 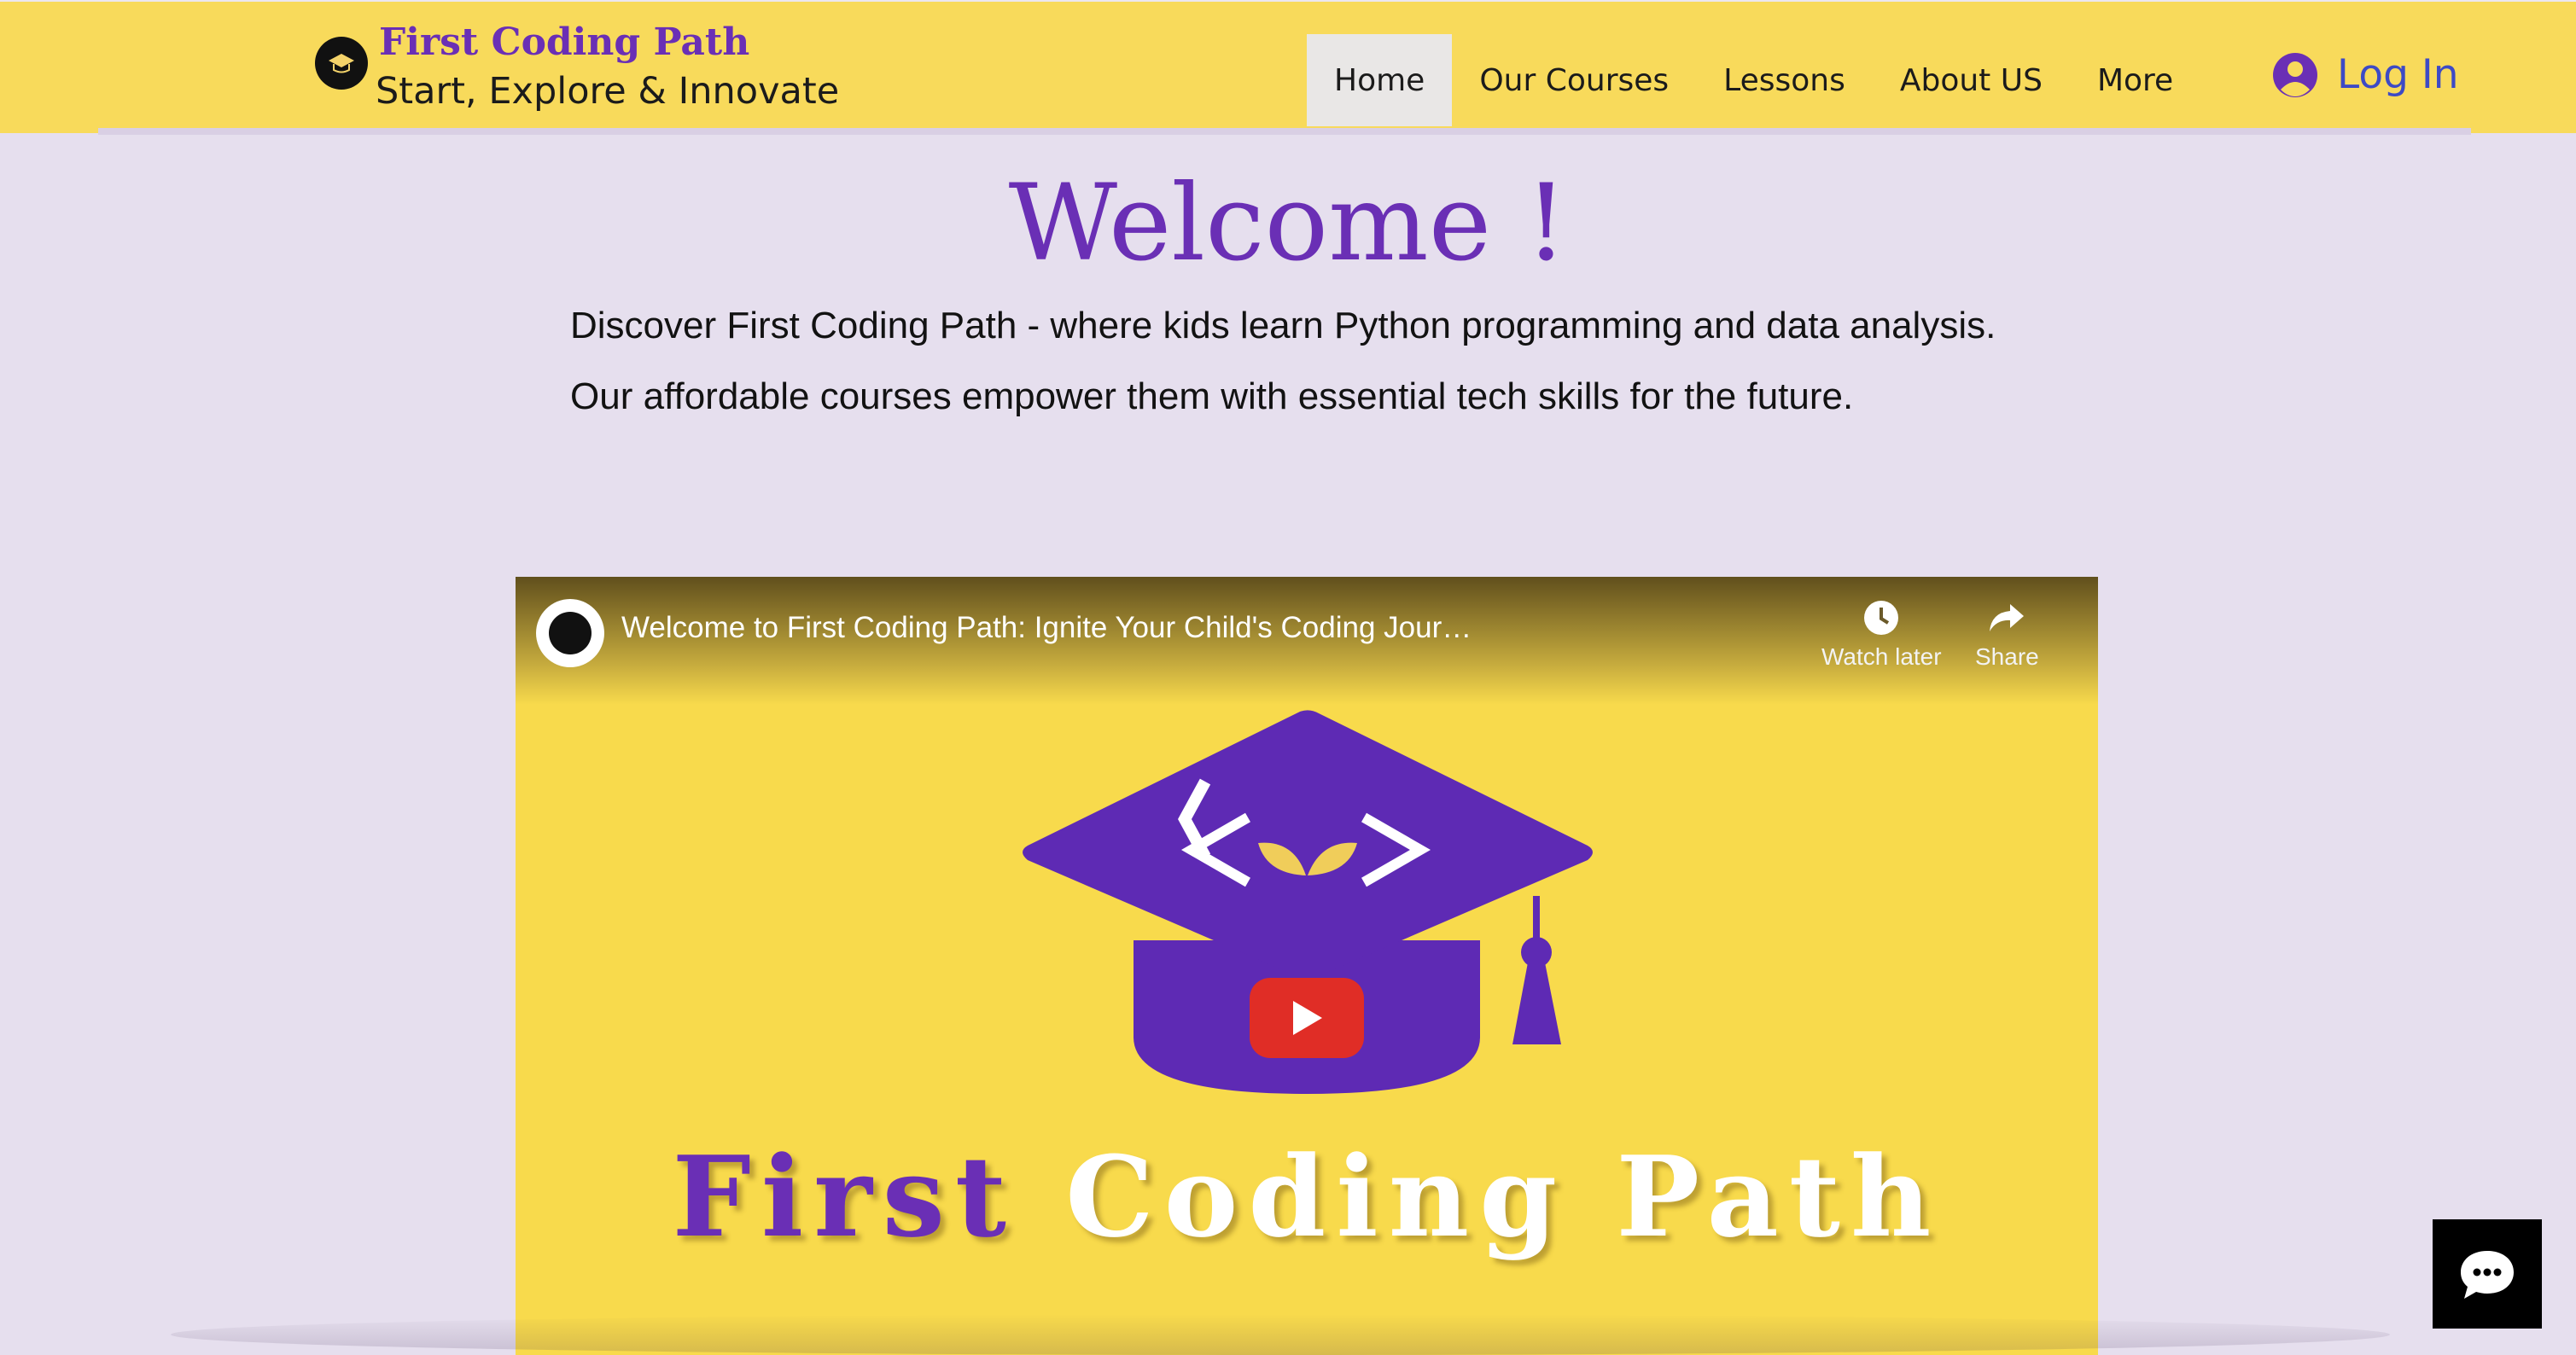 I want to click on user-avatar-icon, so click(x=2295, y=74).